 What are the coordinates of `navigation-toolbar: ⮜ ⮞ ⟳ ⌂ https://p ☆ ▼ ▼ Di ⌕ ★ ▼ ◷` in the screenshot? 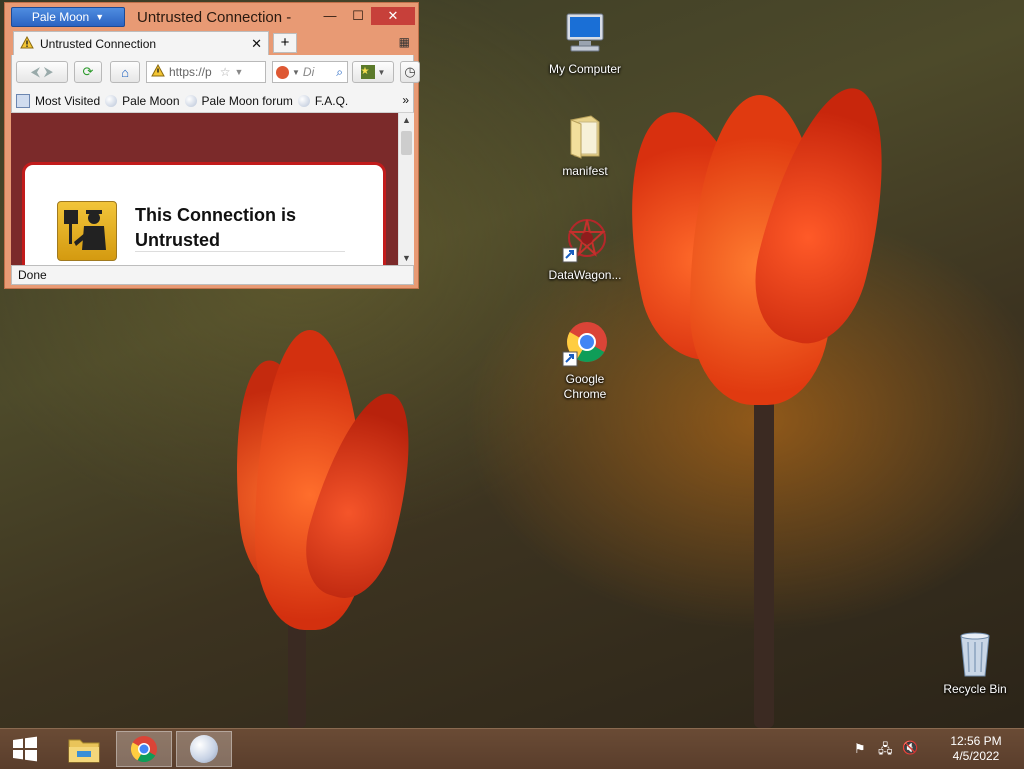 It's located at (215, 72).